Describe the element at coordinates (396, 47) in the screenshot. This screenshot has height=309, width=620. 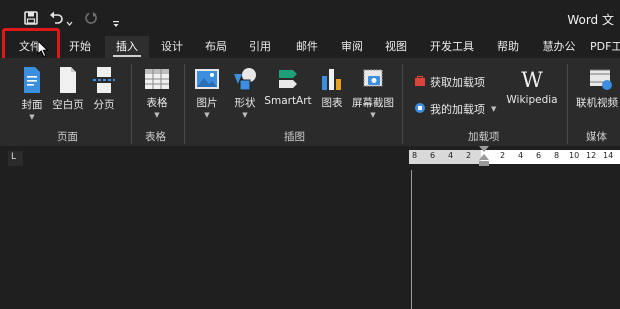
I see `tab-view: 视图` at that location.